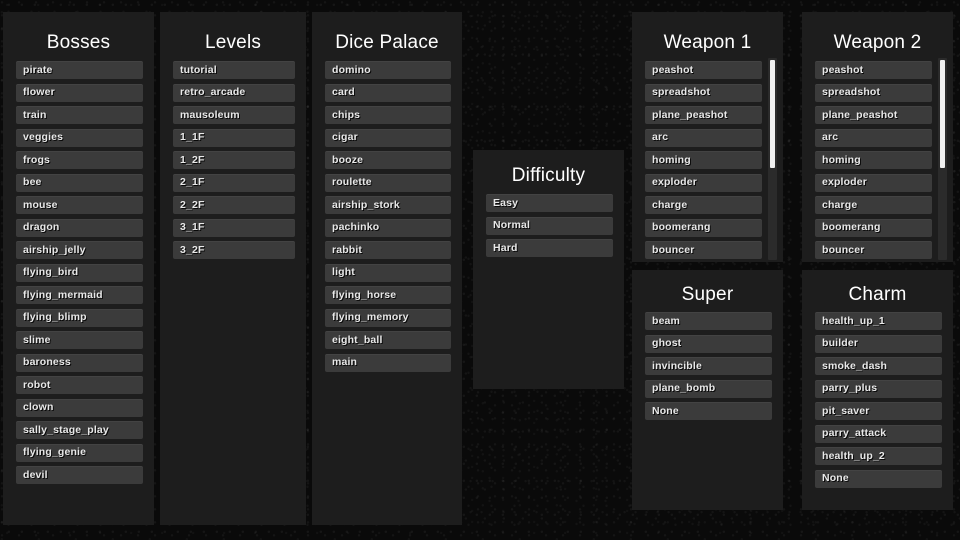 The height and width of the screenshot is (540, 960). What do you see at coordinates (549, 203) in the screenshot?
I see `difficulty-item: Easy` at bounding box center [549, 203].